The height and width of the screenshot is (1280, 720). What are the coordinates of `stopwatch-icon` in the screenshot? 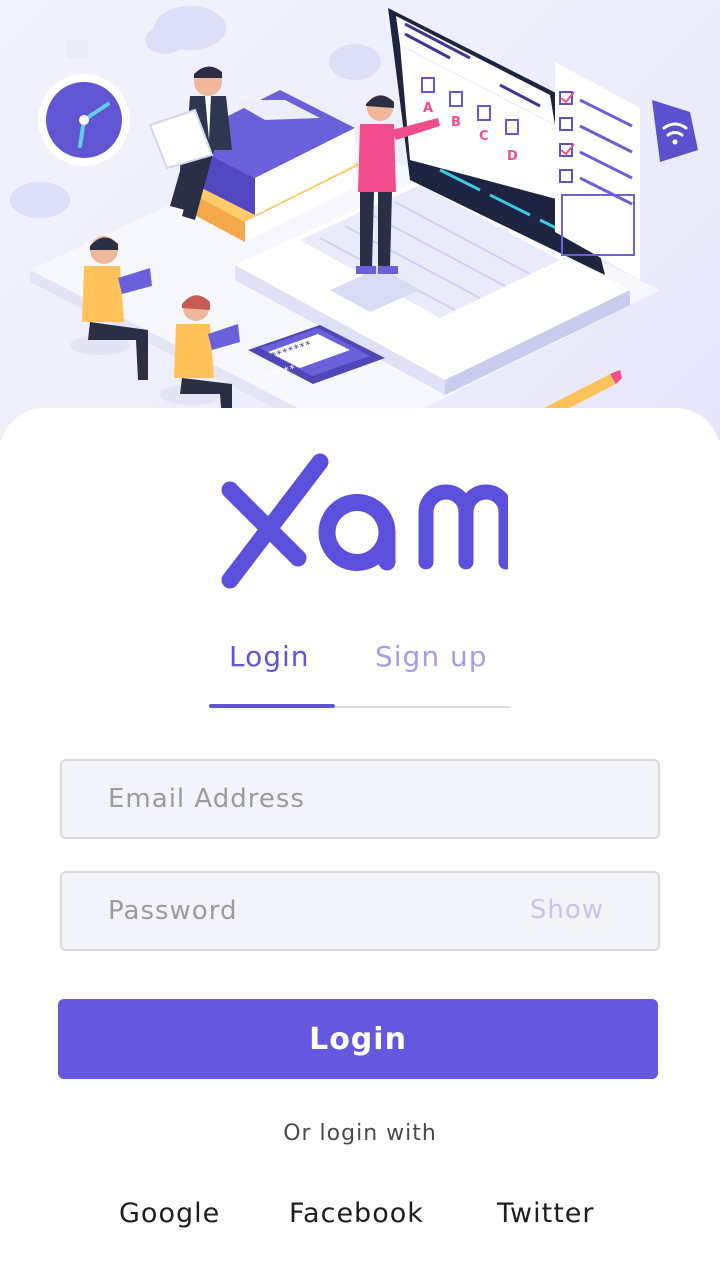 It's located at (84, 103).